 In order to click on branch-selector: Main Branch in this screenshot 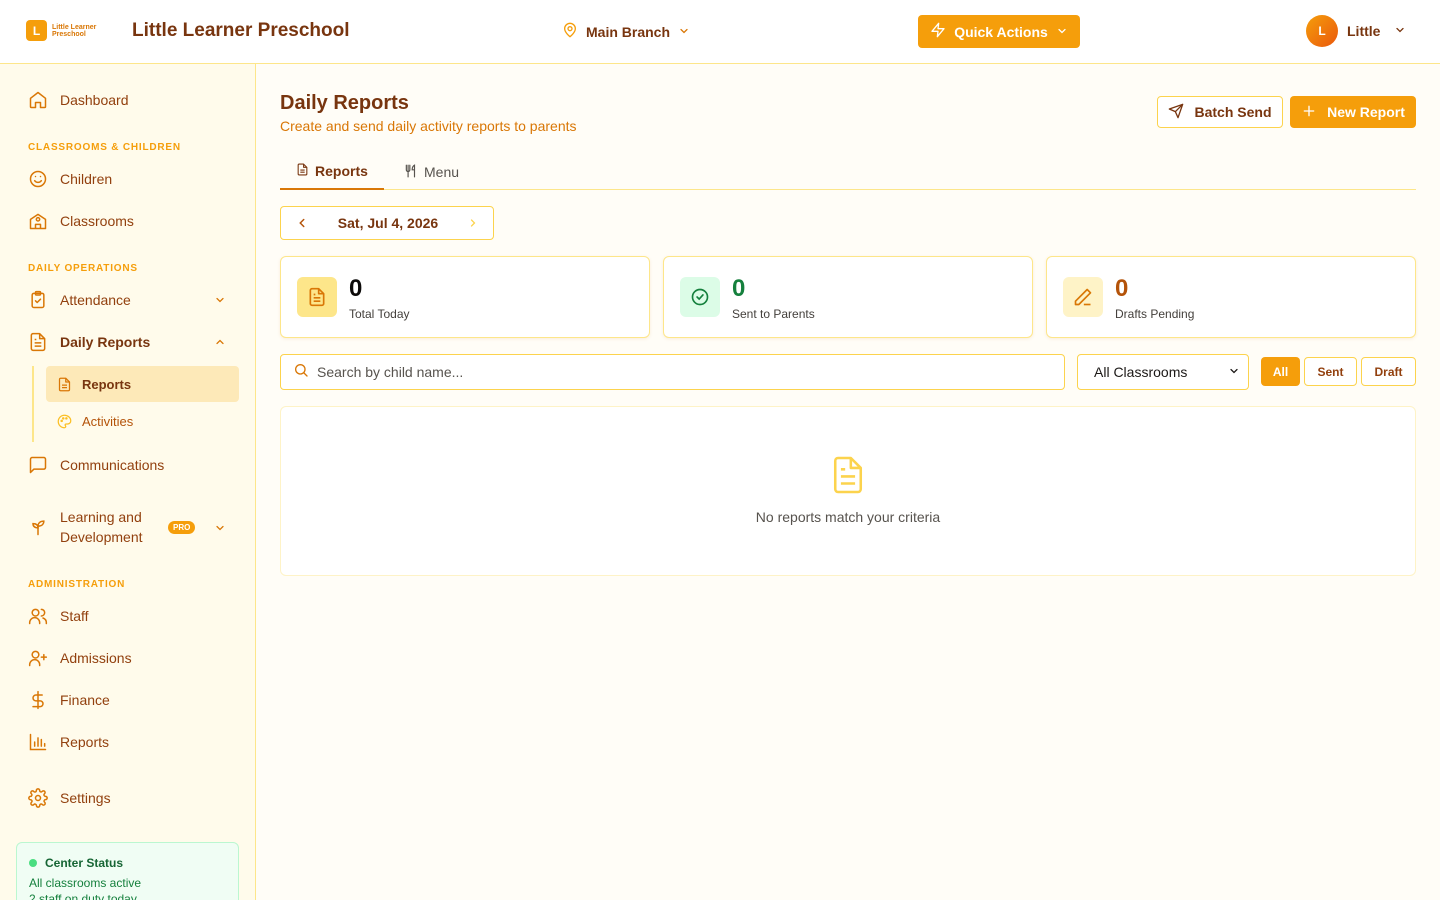, I will do `click(626, 31)`.